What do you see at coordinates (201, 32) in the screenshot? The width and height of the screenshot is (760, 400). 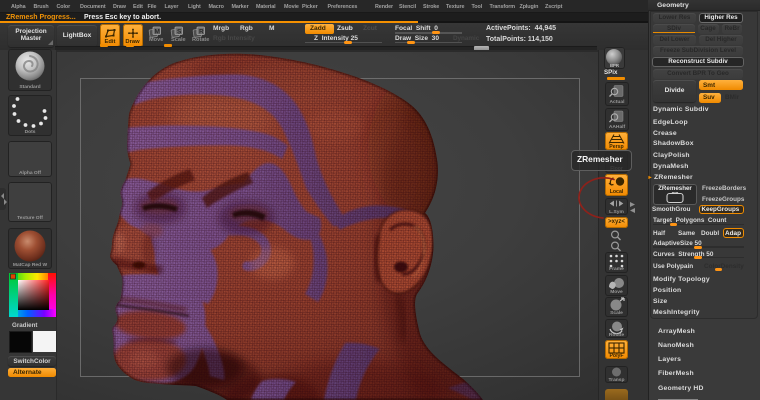 I see `svg-text: R` at bounding box center [201, 32].